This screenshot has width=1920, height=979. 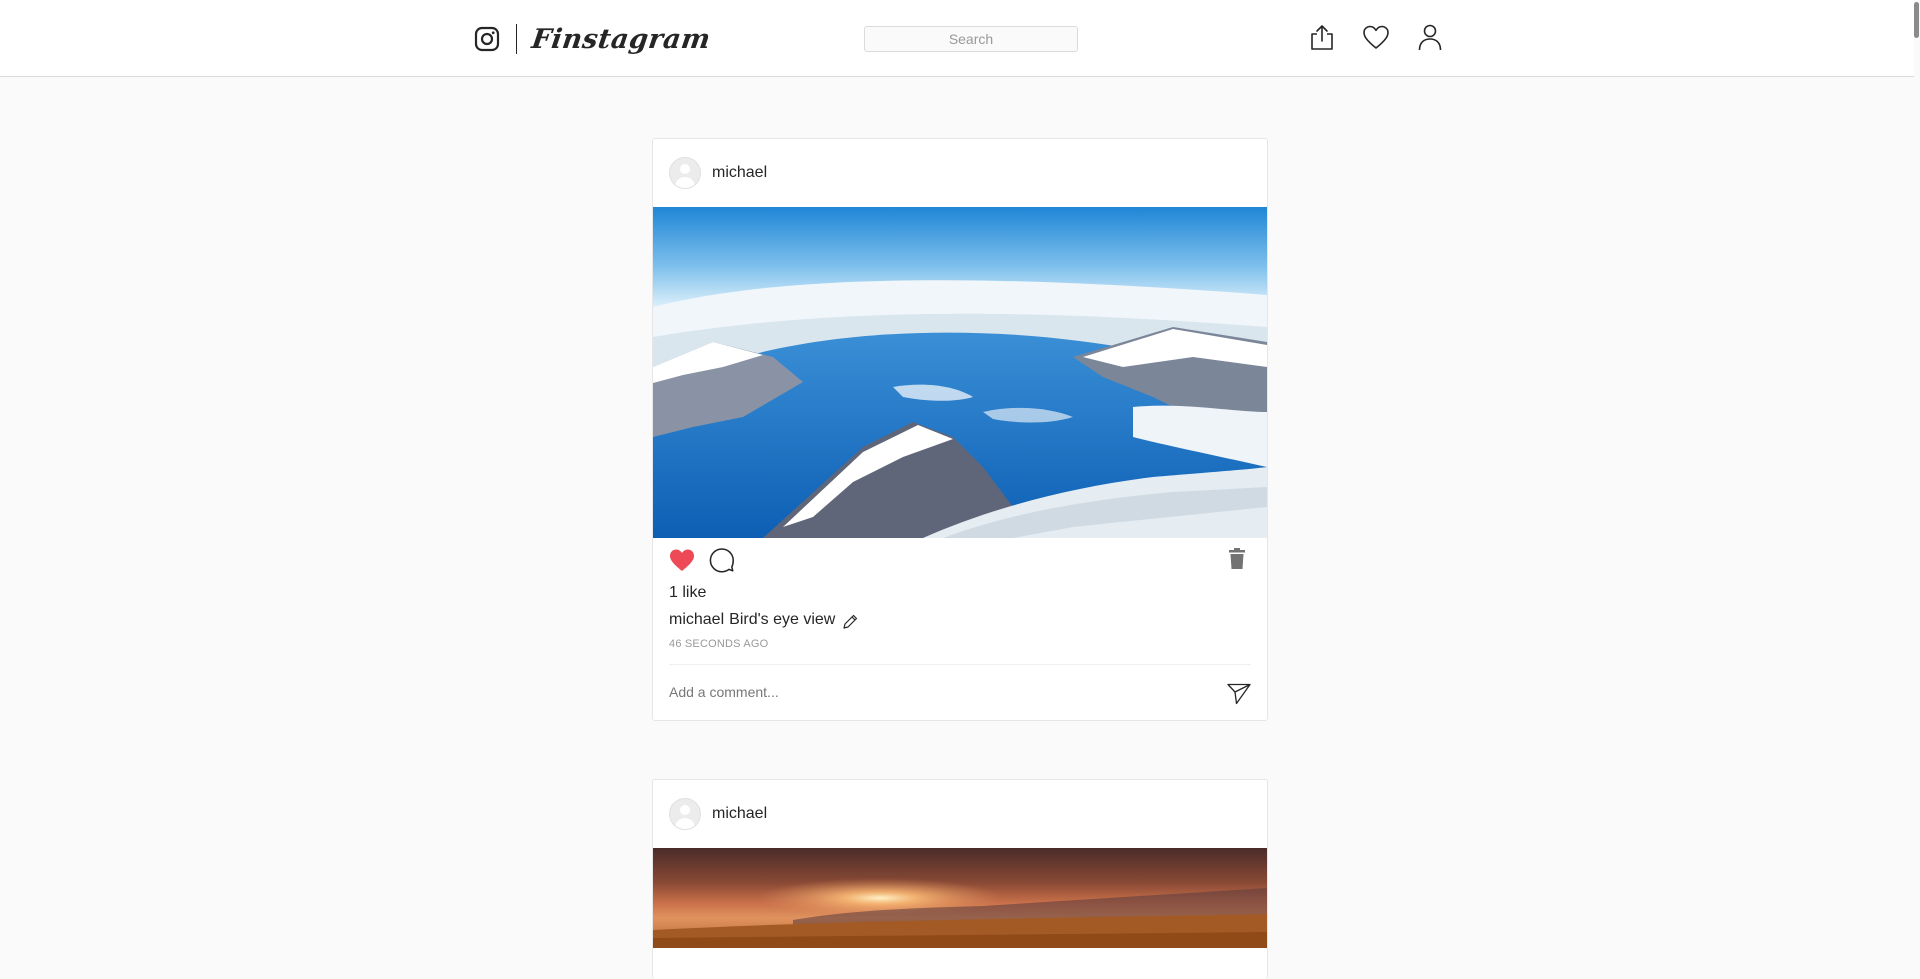 I want to click on edit-caption-button, so click(x=850, y=620).